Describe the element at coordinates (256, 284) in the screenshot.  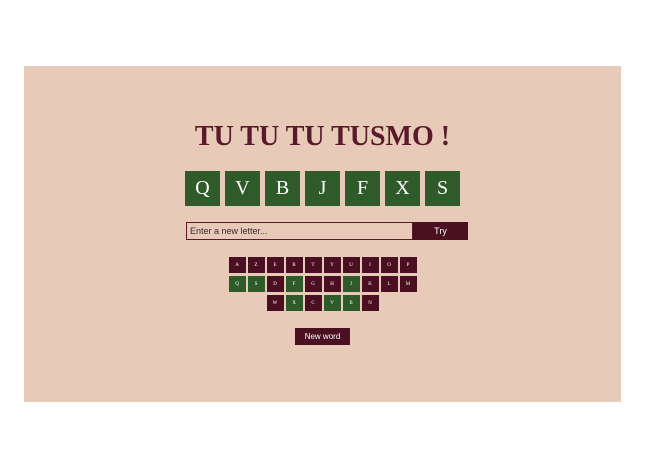
I see `key-s: S` at that location.